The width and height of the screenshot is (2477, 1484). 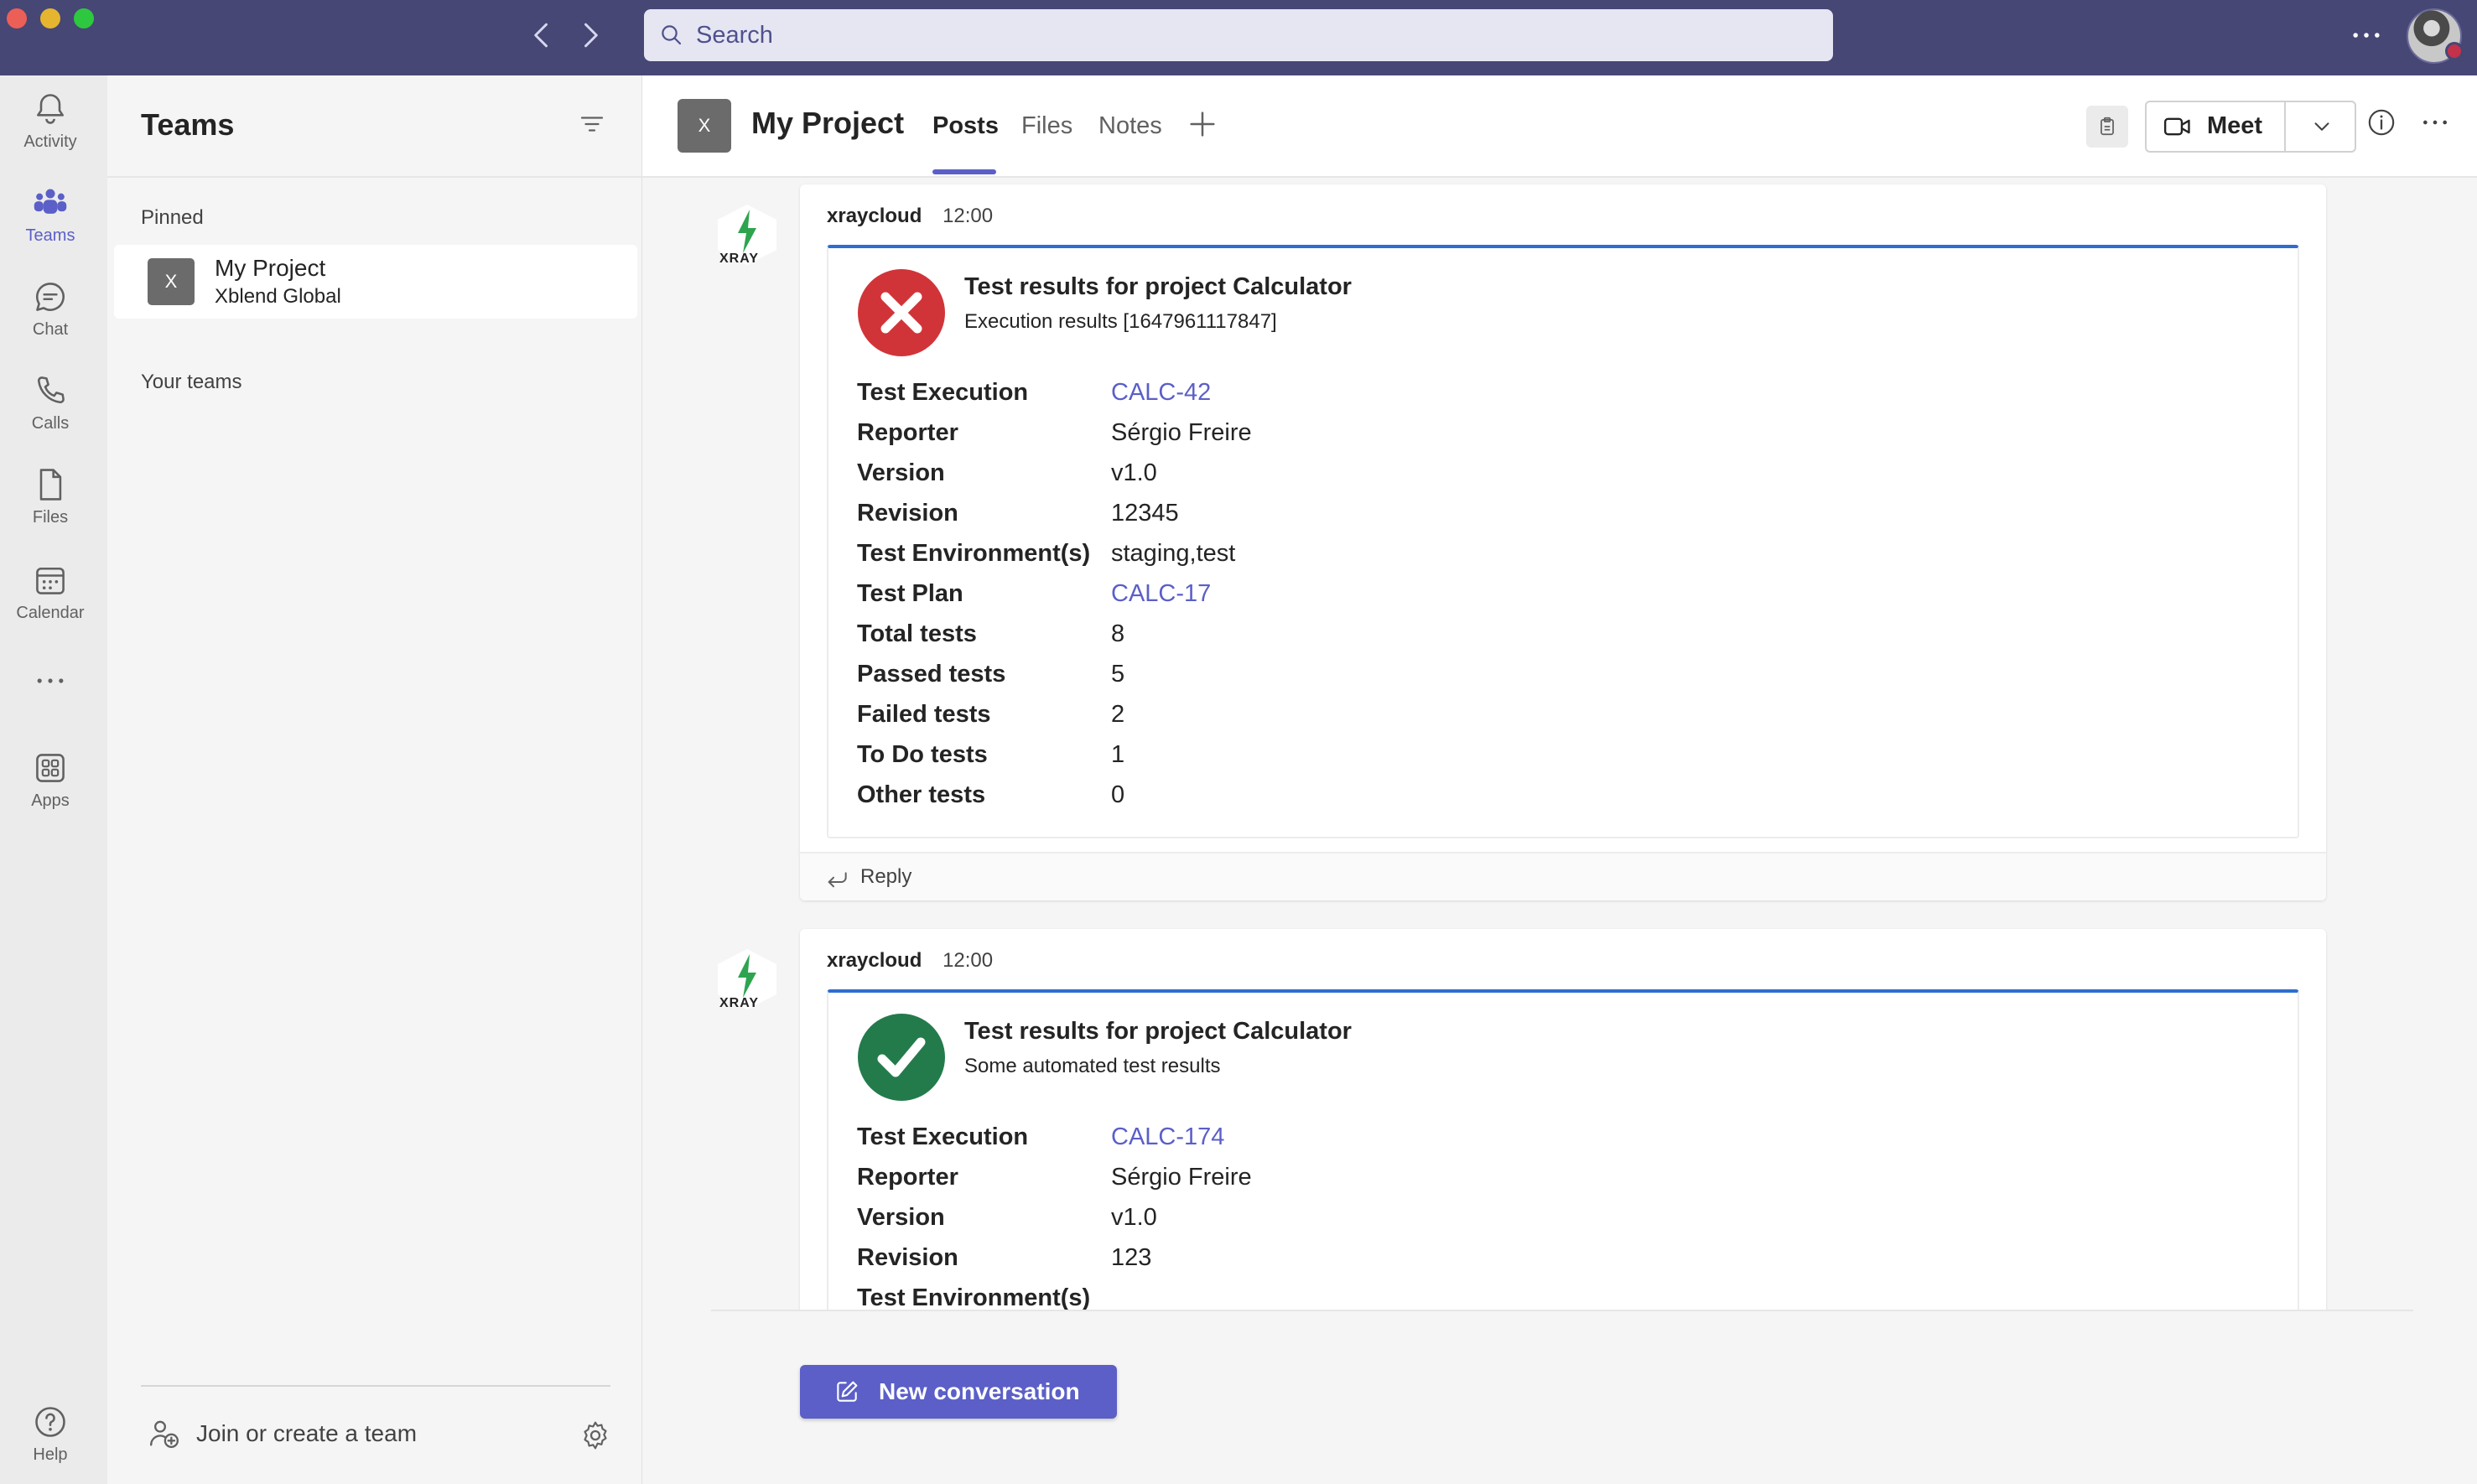 What do you see at coordinates (50, 320) in the screenshot?
I see `rail-item-chat: Chat` at bounding box center [50, 320].